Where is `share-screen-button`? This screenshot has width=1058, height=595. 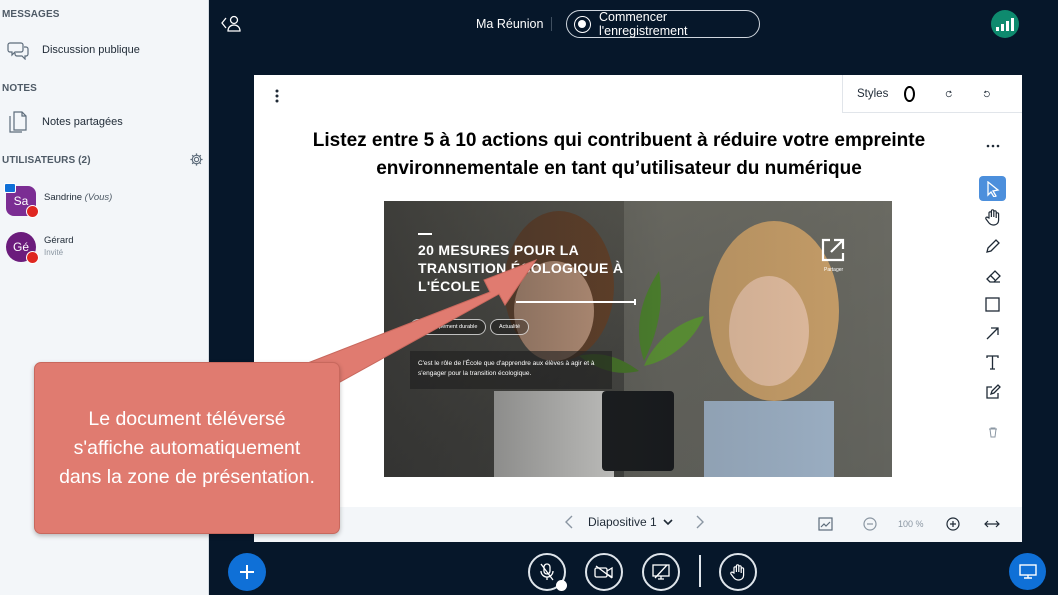
share-screen-button is located at coordinates (661, 572).